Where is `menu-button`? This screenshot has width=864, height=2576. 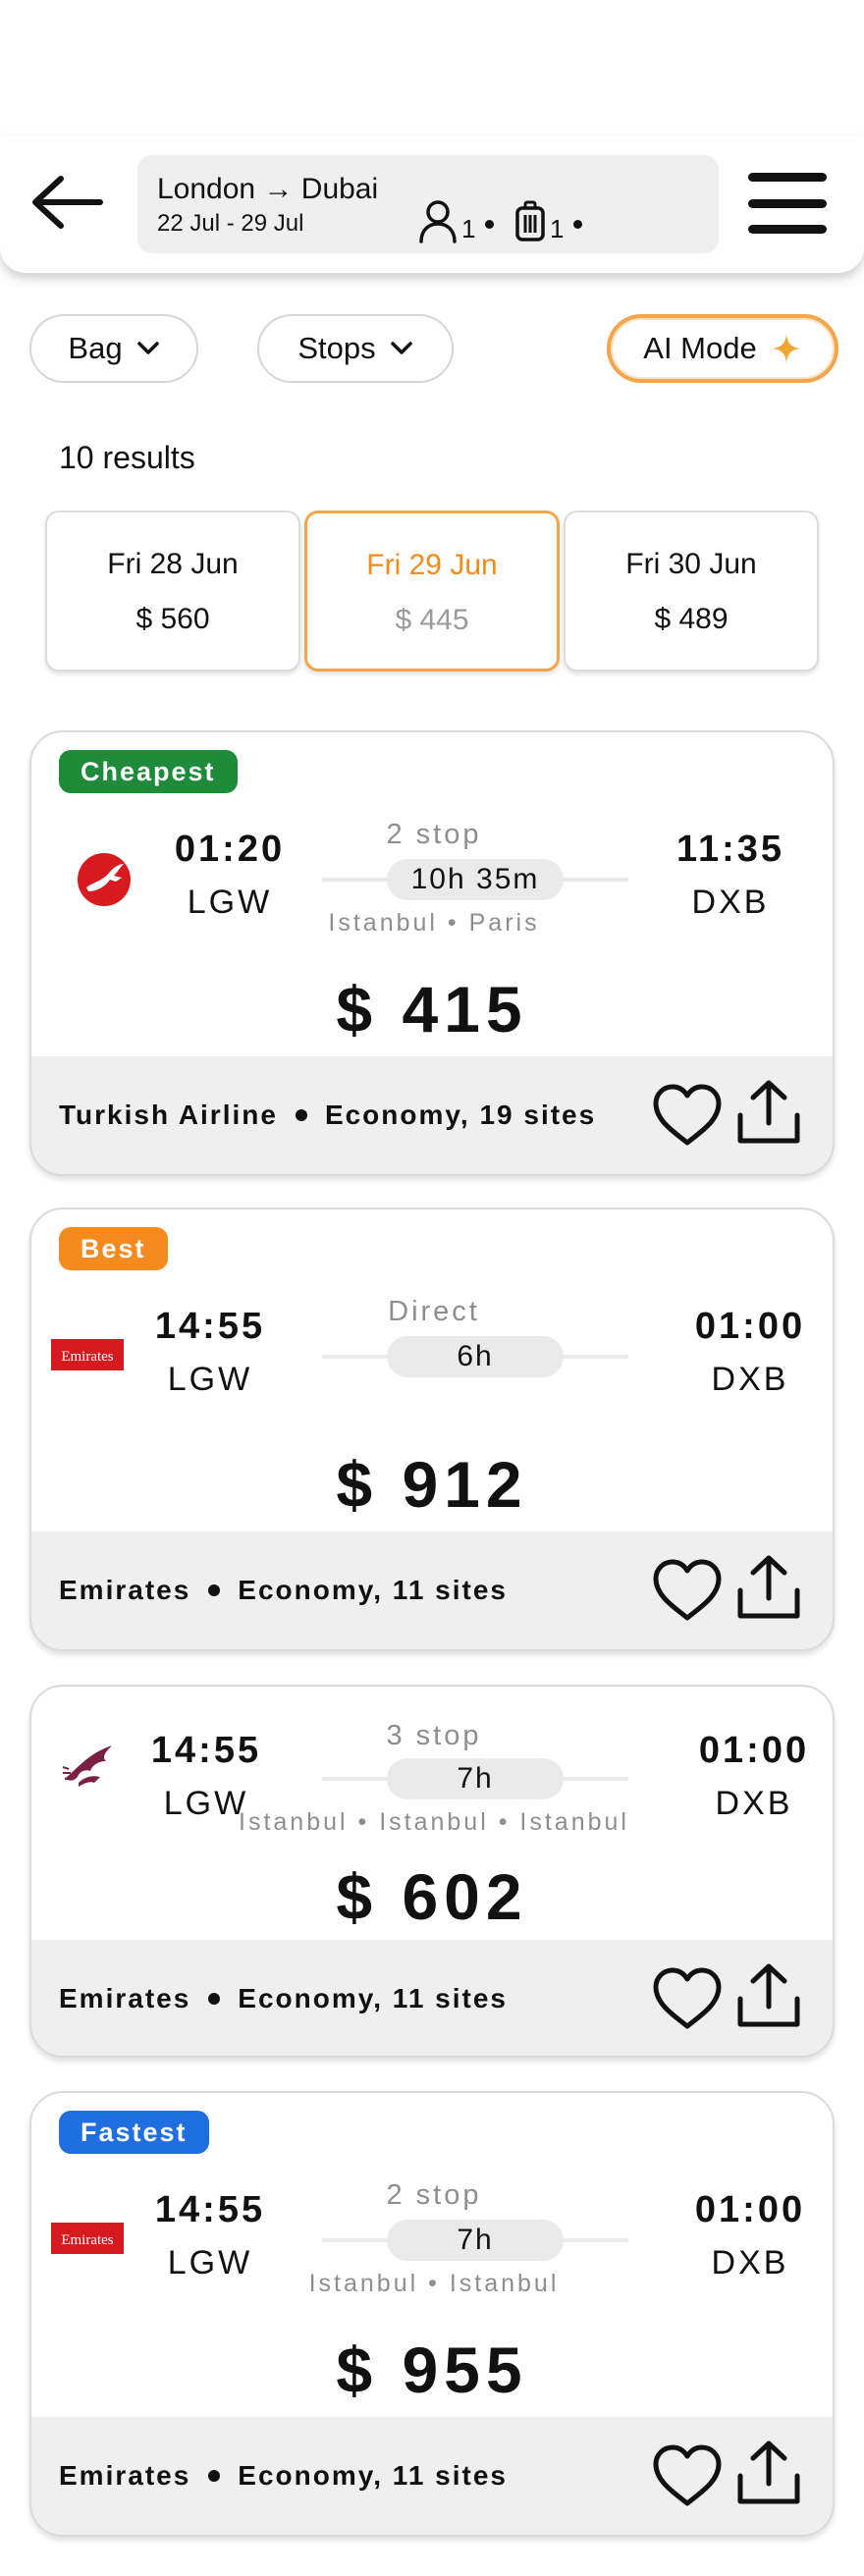
menu-button is located at coordinates (787, 203).